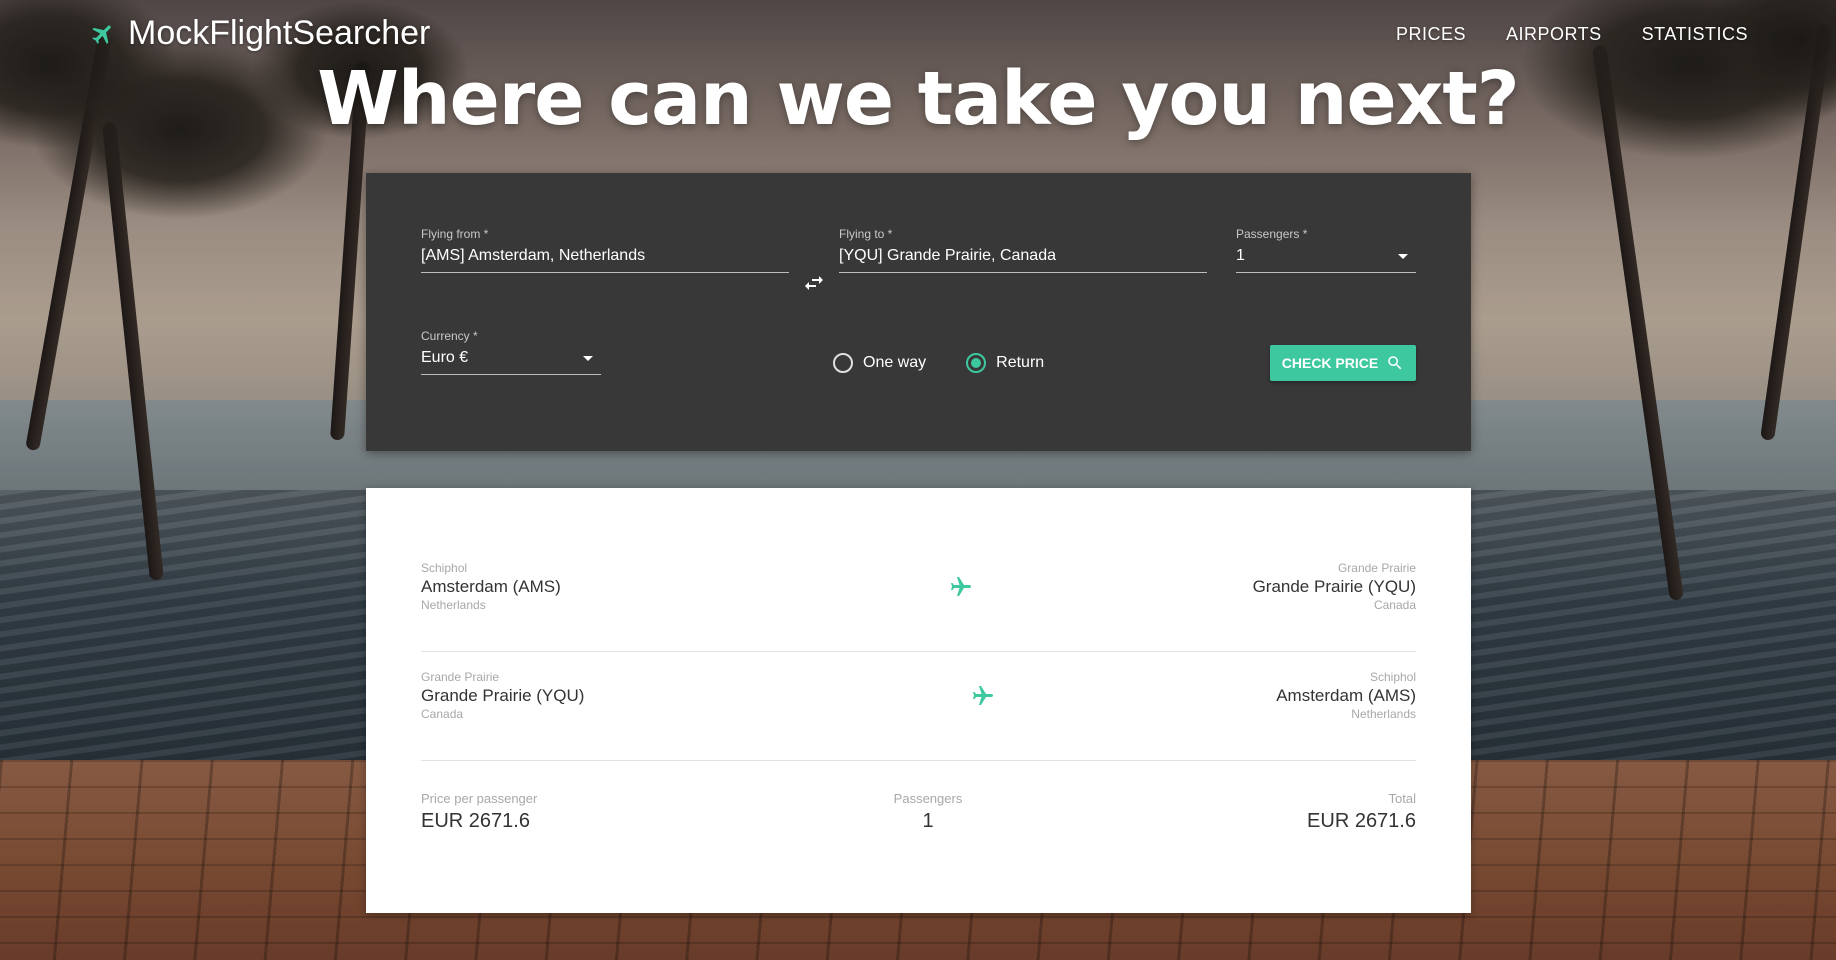 The image size is (1836, 960). I want to click on price-per-passenger-value: EUR 2671.6, so click(475, 821).